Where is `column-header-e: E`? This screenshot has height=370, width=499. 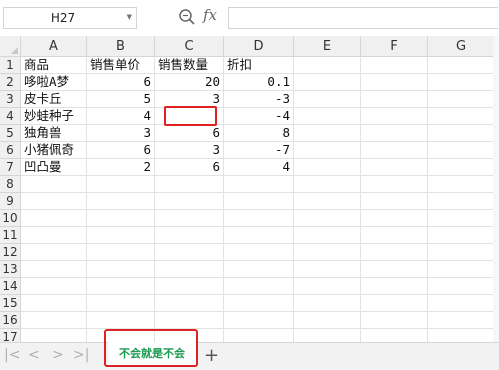 column-header-e: E is located at coordinates (327, 46).